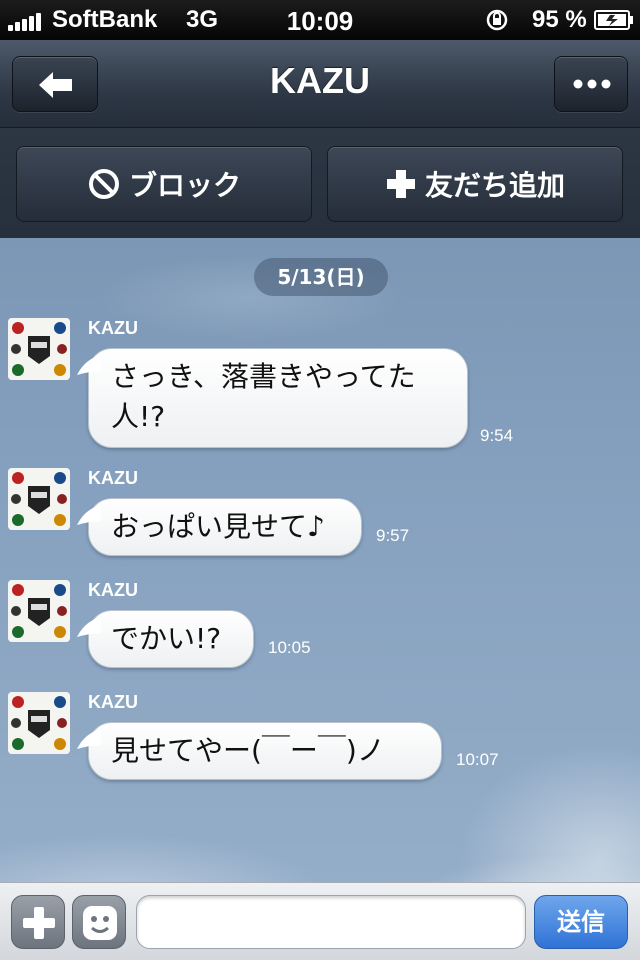 The height and width of the screenshot is (960, 640). What do you see at coordinates (494, 185) in the screenshot?
I see `add-friend-label: 友だち追加` at bounding box center [494, 185].